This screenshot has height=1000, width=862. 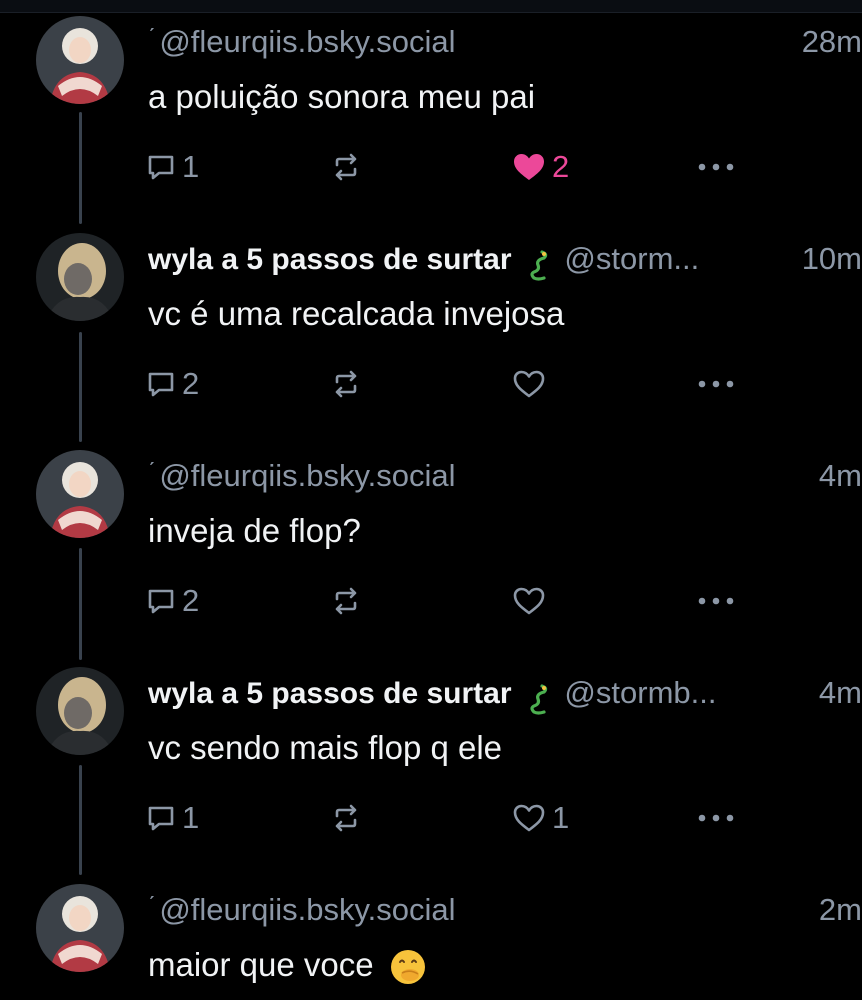 I want to click on post-header: ˊ @fleurqiis.bsky.social 4m, so click(x=505, y=478).